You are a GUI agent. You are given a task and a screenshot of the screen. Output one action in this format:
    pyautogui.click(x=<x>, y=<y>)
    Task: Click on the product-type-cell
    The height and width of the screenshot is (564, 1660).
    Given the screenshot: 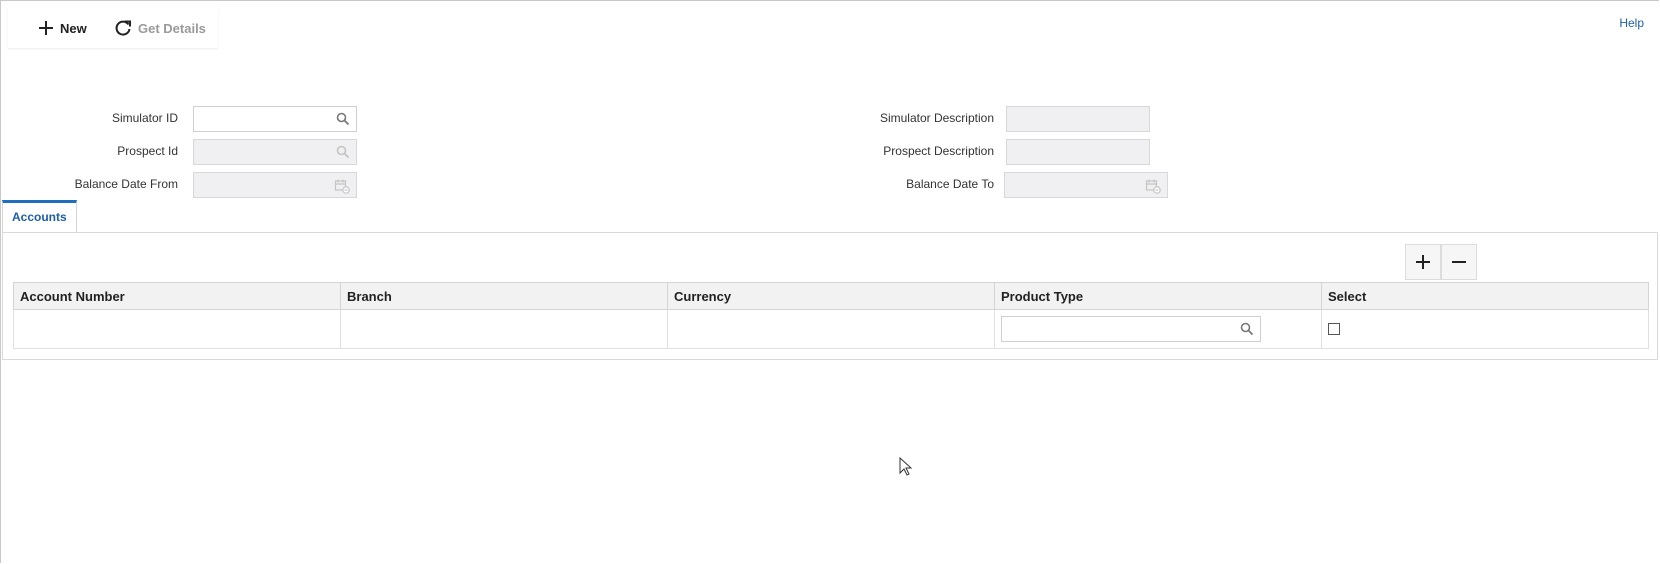 What is the action you would take?
    pyautogui.click(x=1158, y=329)
    